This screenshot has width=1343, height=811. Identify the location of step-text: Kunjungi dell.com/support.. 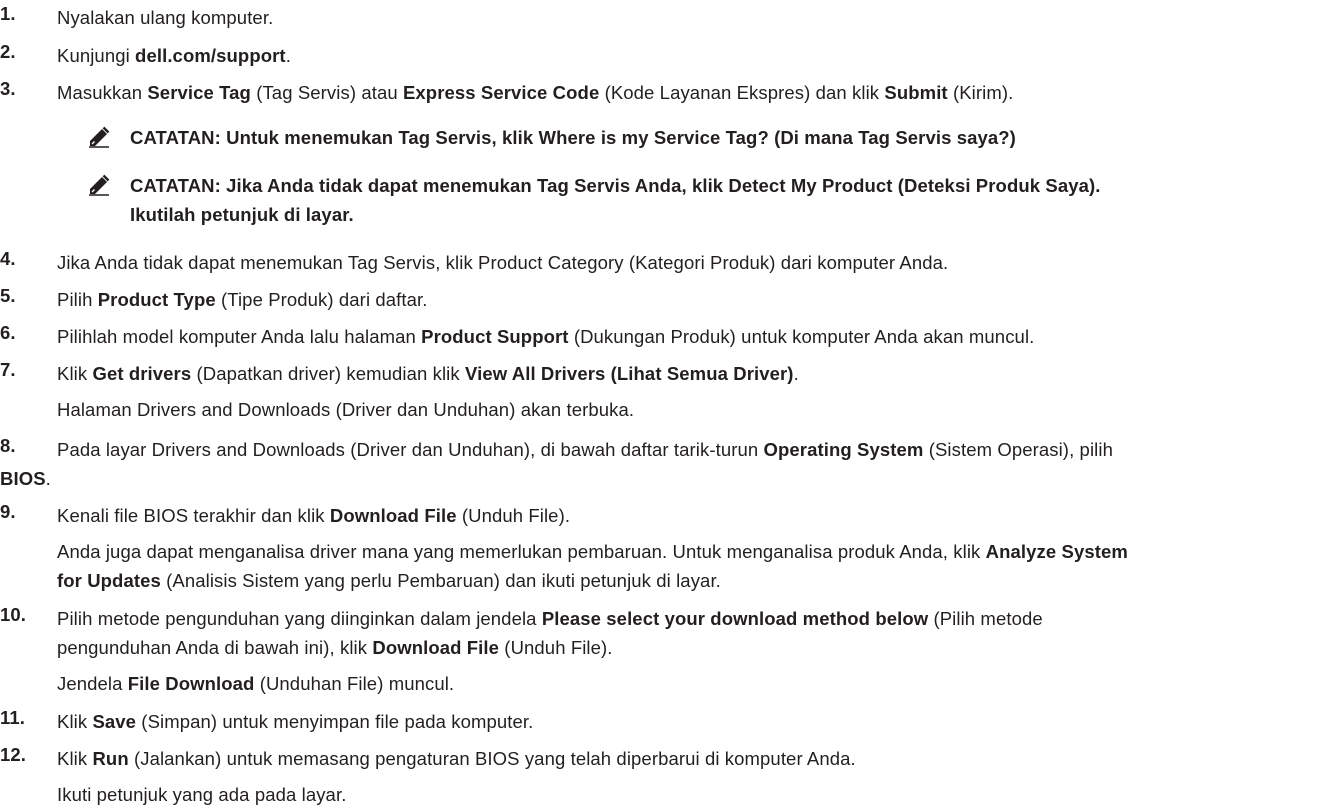
(693, 55).